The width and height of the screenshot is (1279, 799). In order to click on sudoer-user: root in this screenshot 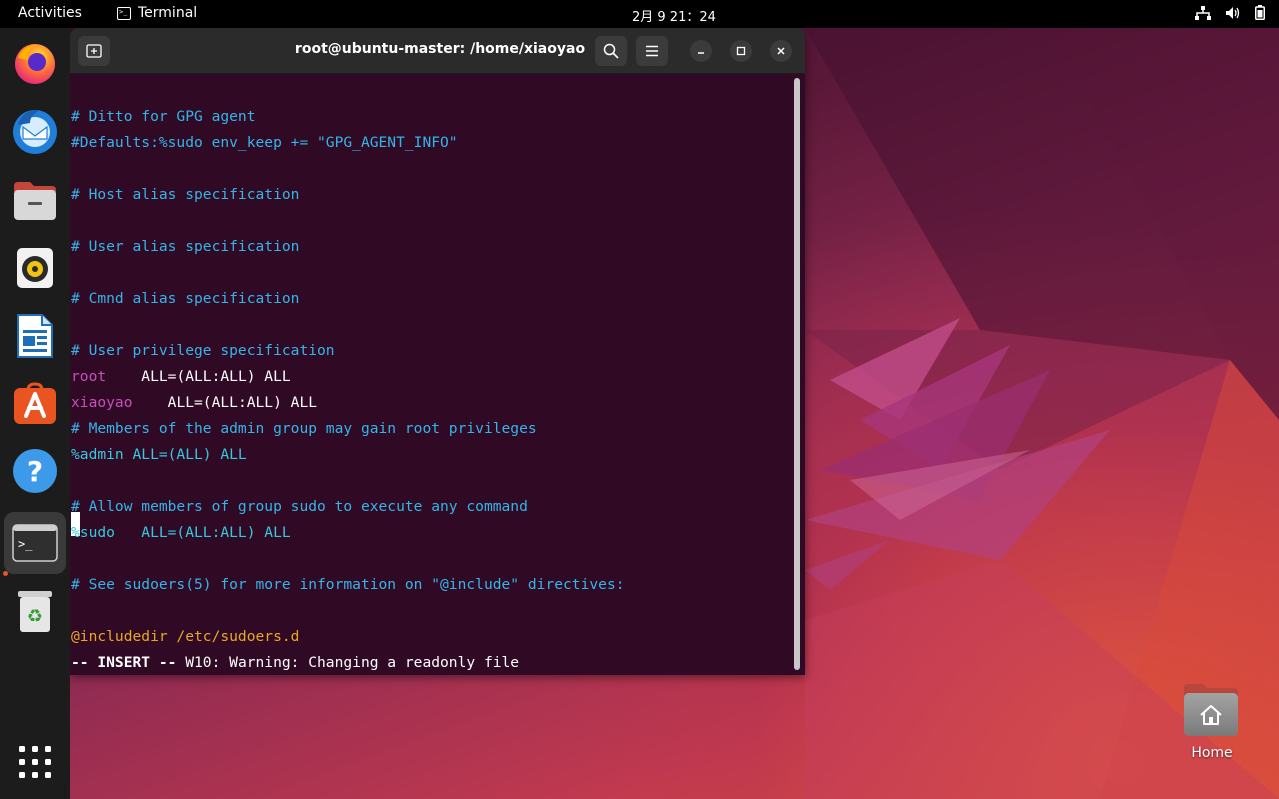, I will do `click(89, 376)`.